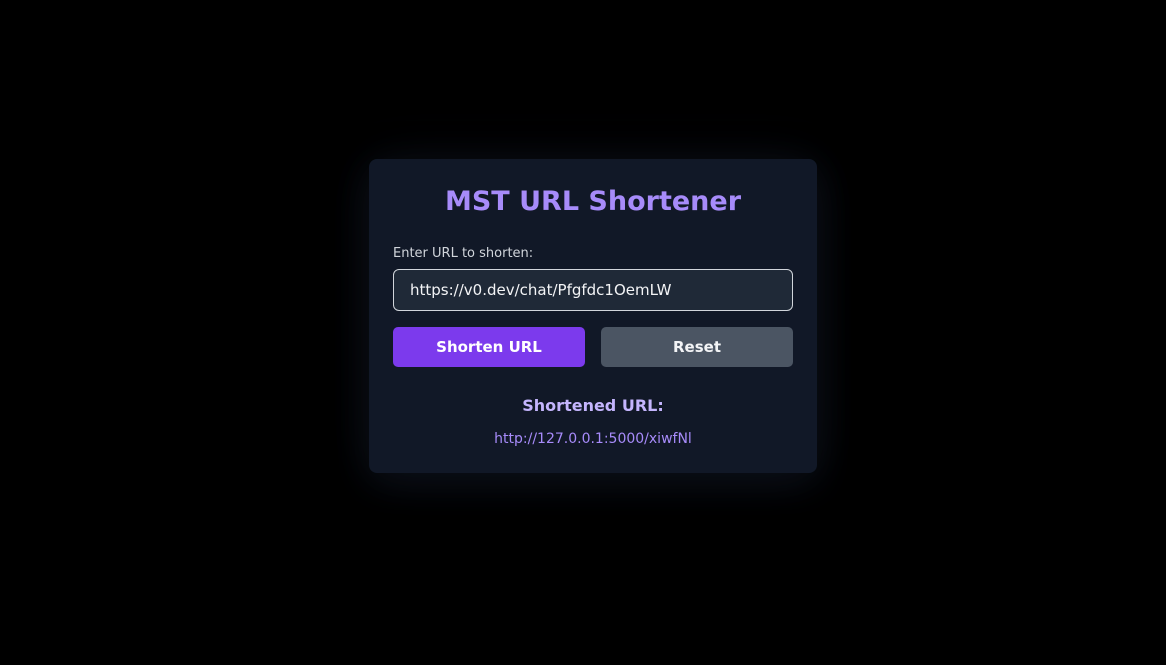 This screenshot has width=1166, height=665. Describe the element at coordinates (593, 347) in the screenshot. I see `button-row: Shorten URL Reset` at that location.